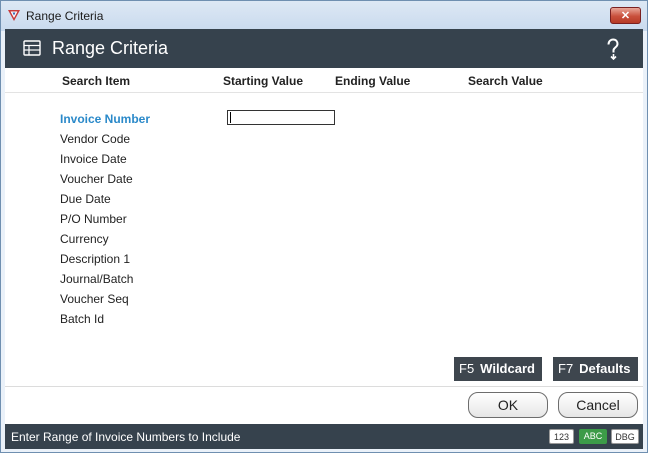 The image size is (648, 453). Describe the element at coordinates (85, 199) in the screenshot. I see `search-item-due-date: Due Date` at that location.